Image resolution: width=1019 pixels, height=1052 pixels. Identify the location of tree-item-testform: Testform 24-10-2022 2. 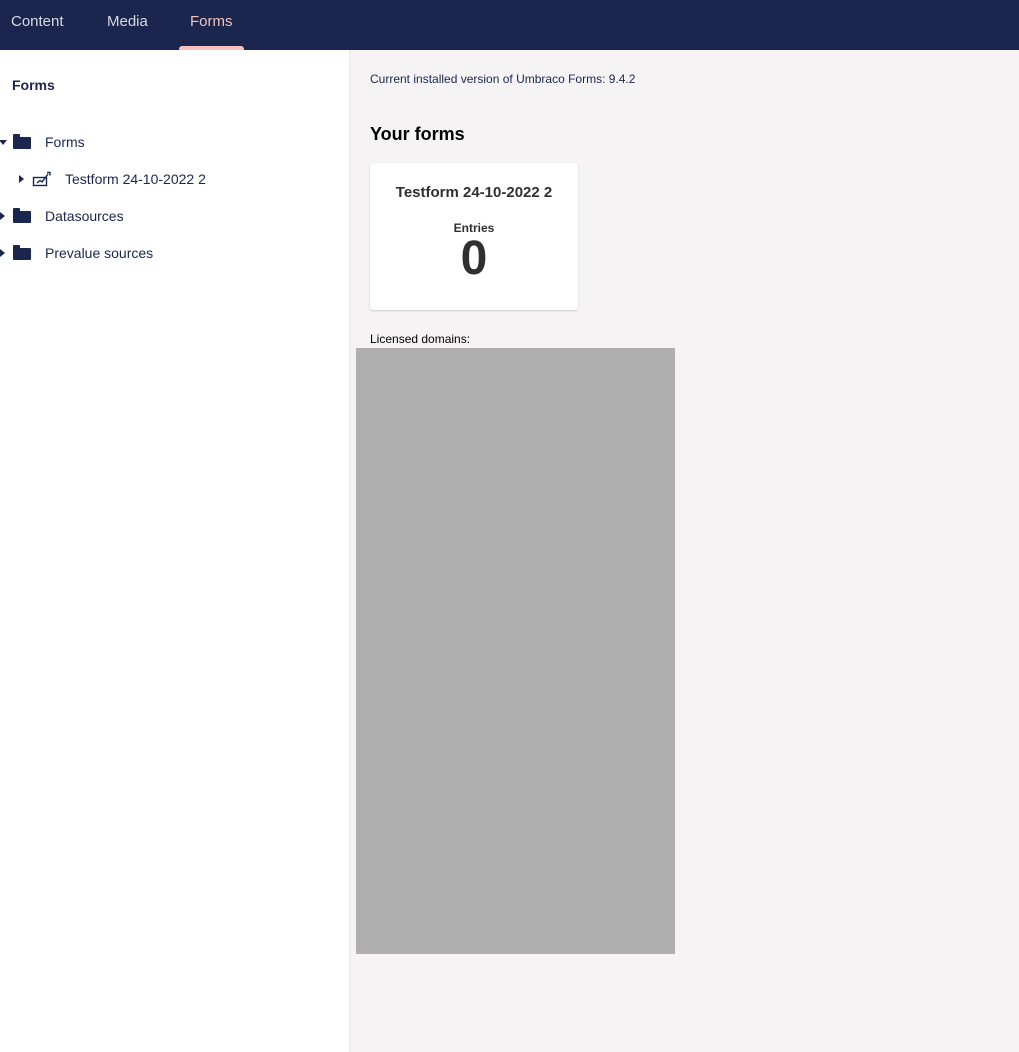
(170, 179).